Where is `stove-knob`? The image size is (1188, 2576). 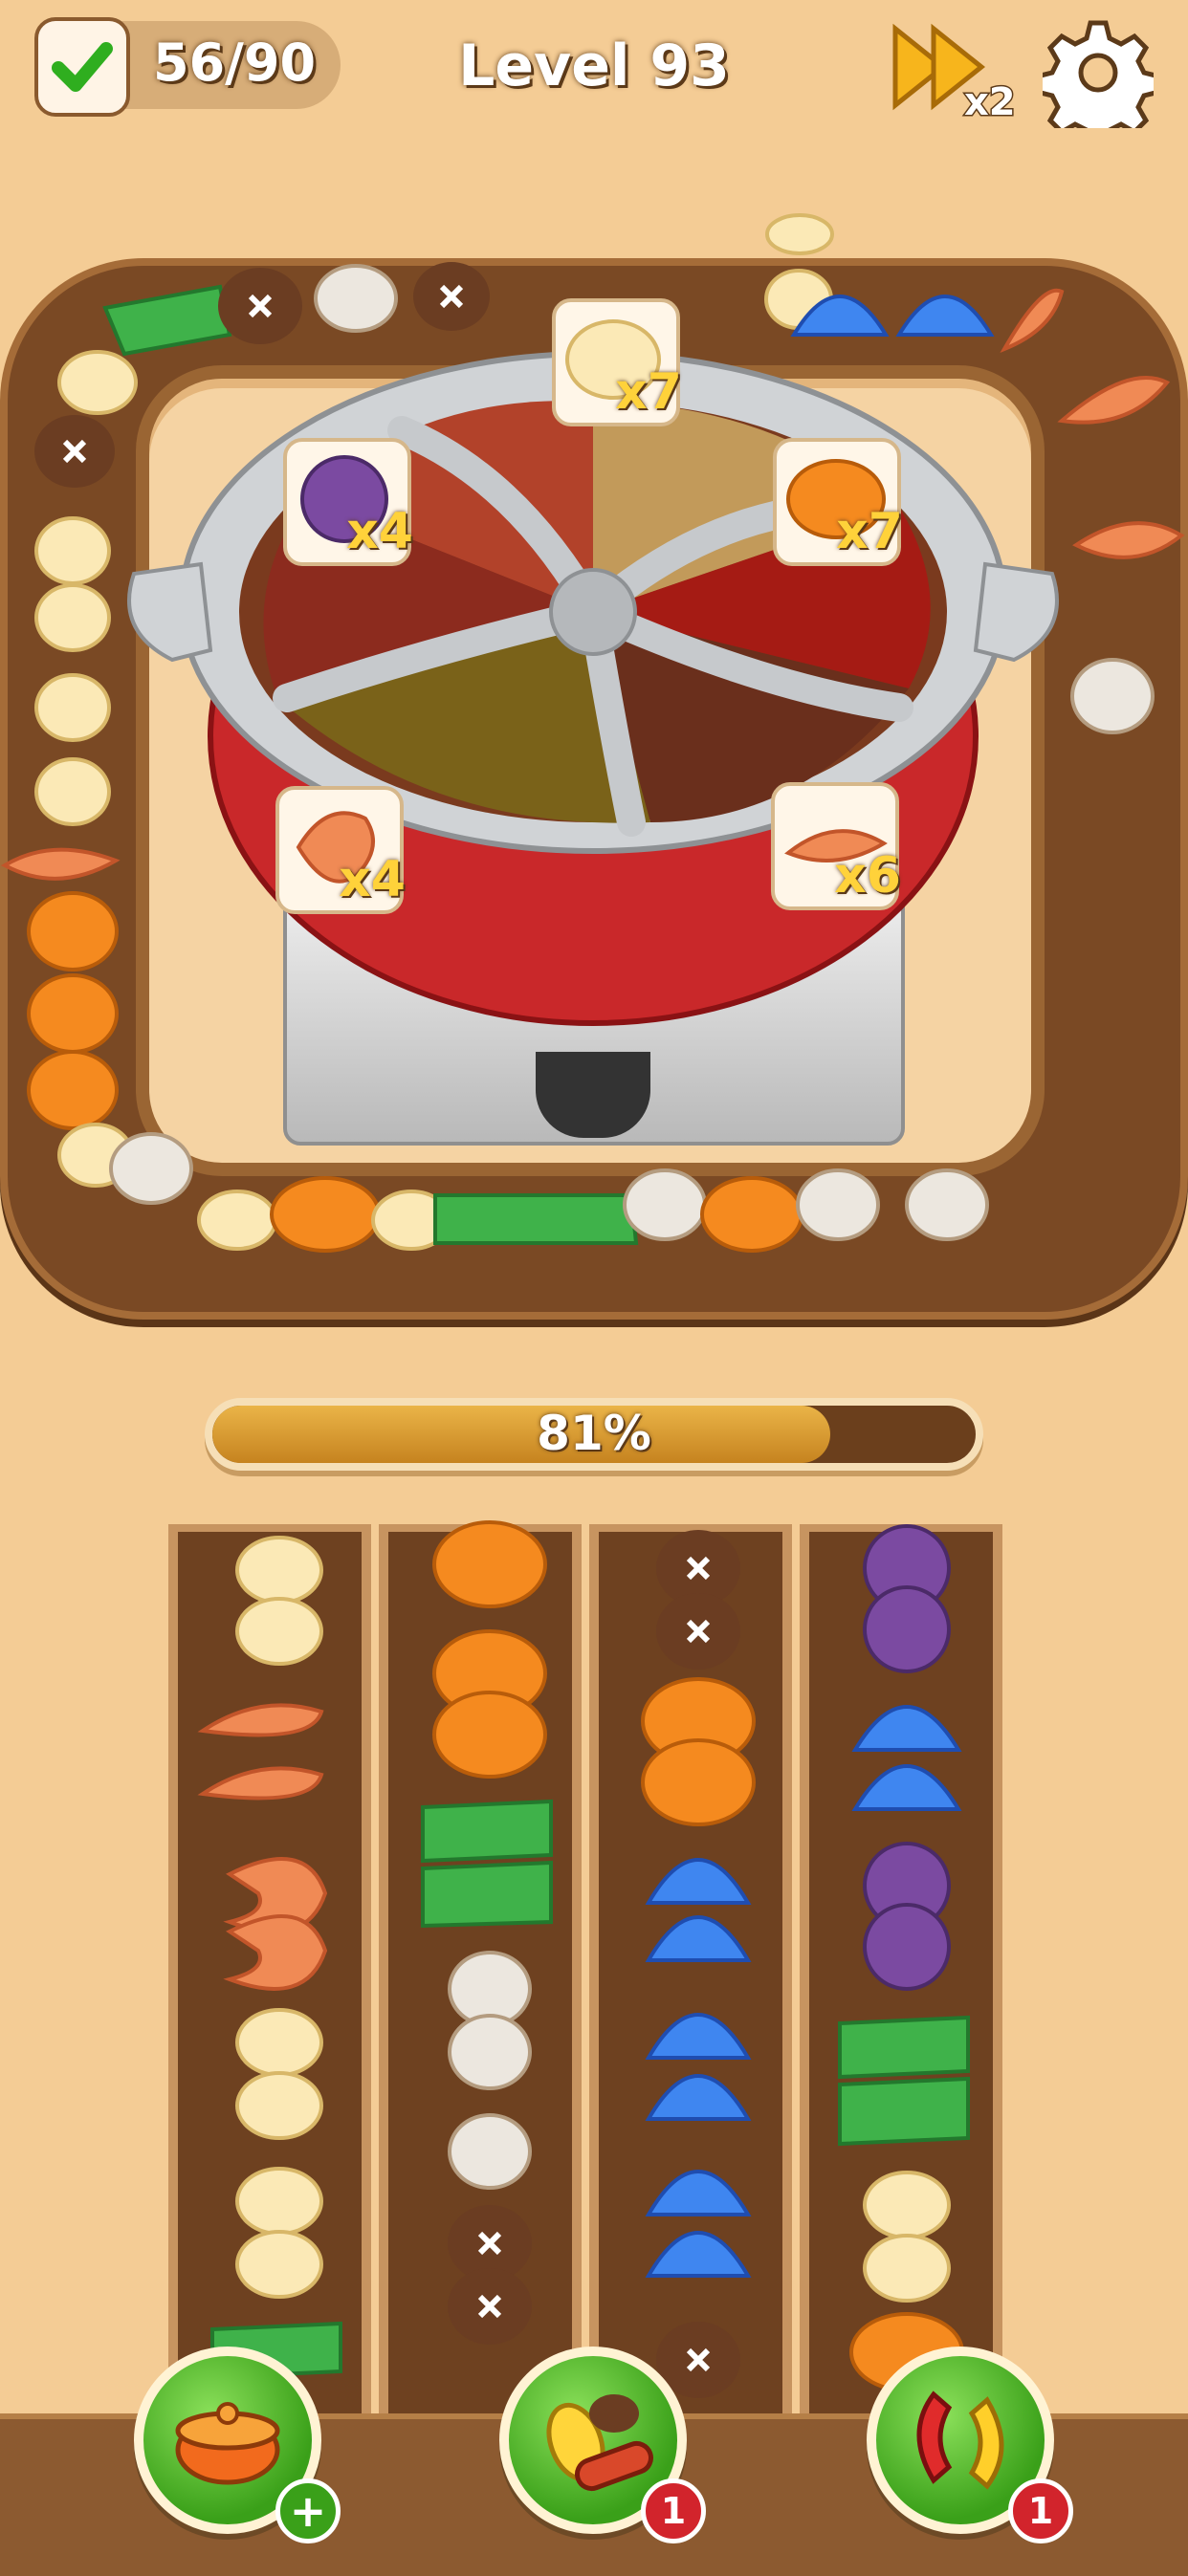 stove-knob is located at coordinates (593, 1095).